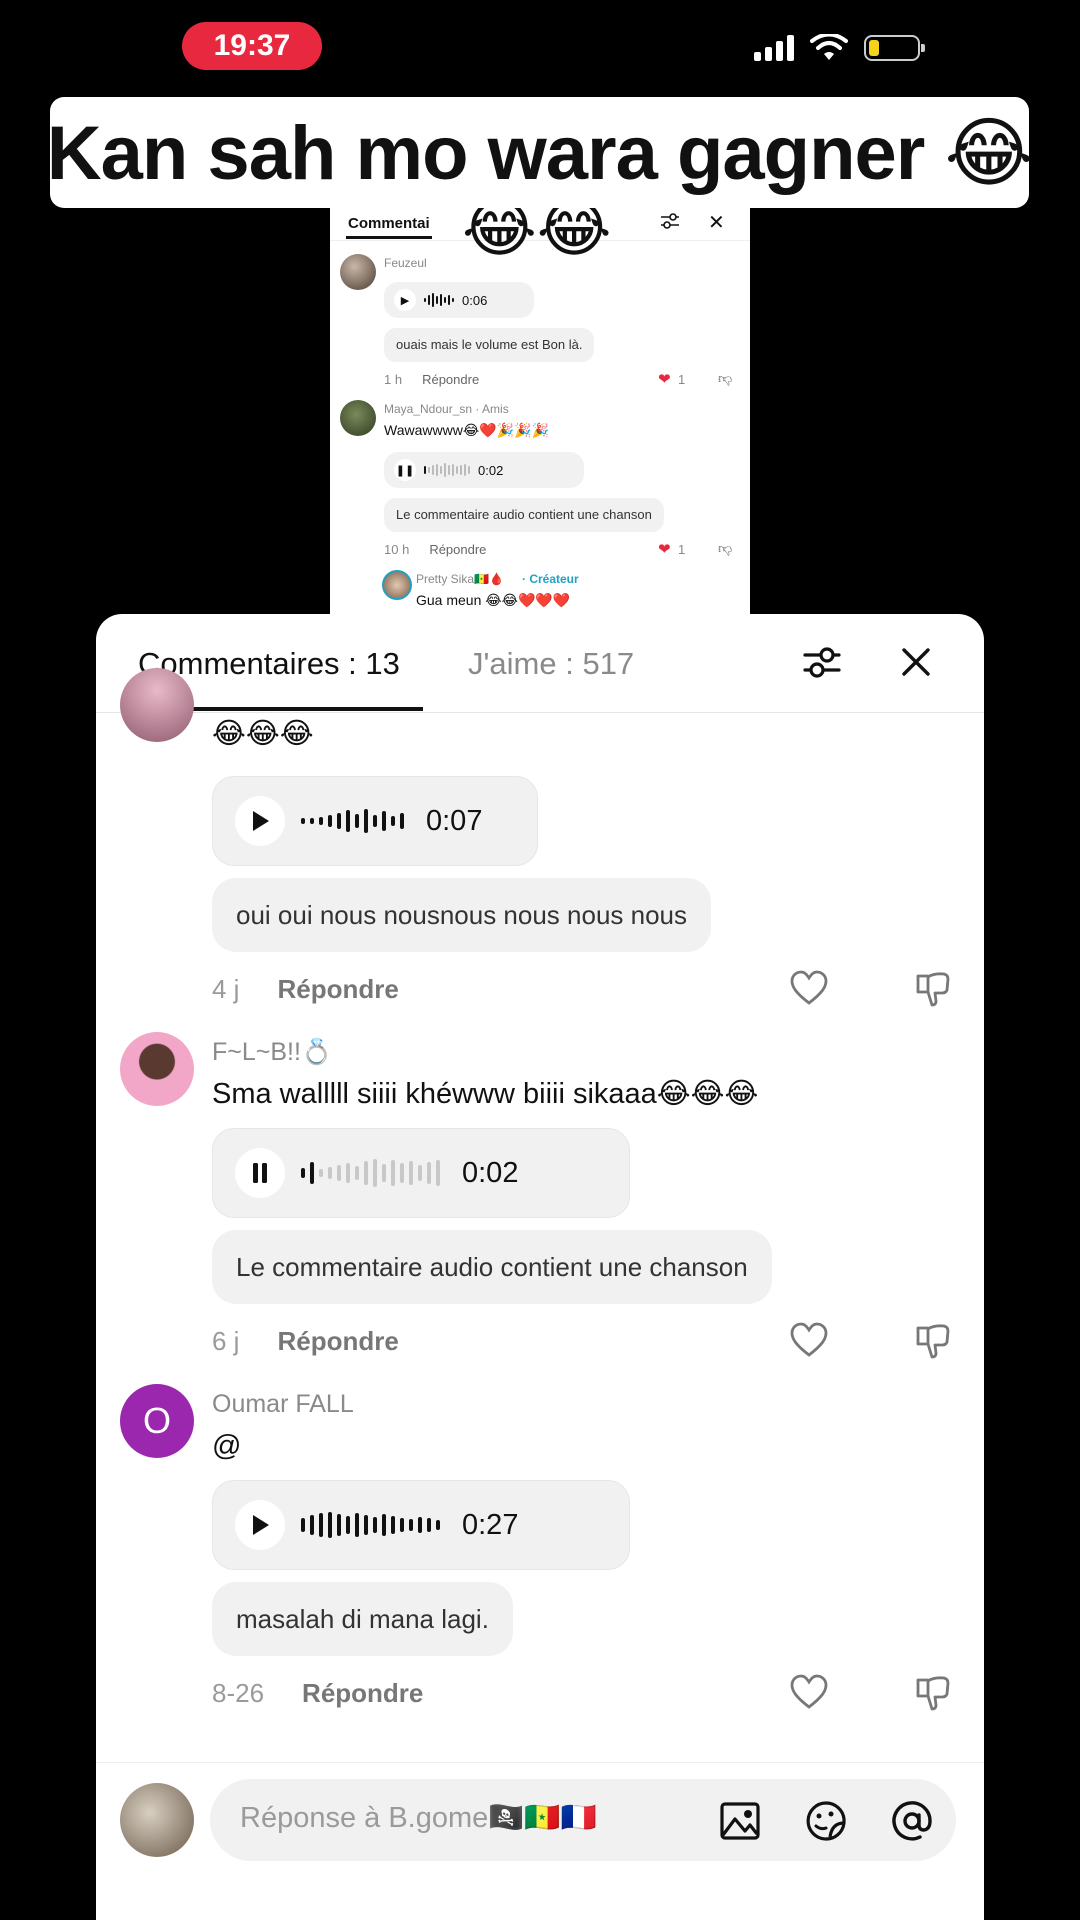 The width and height of the screenshot is (1080, 1920). Describe the element at coordinates (389, 237) in the screenshot. I see `mini-tab-underline` at that location.